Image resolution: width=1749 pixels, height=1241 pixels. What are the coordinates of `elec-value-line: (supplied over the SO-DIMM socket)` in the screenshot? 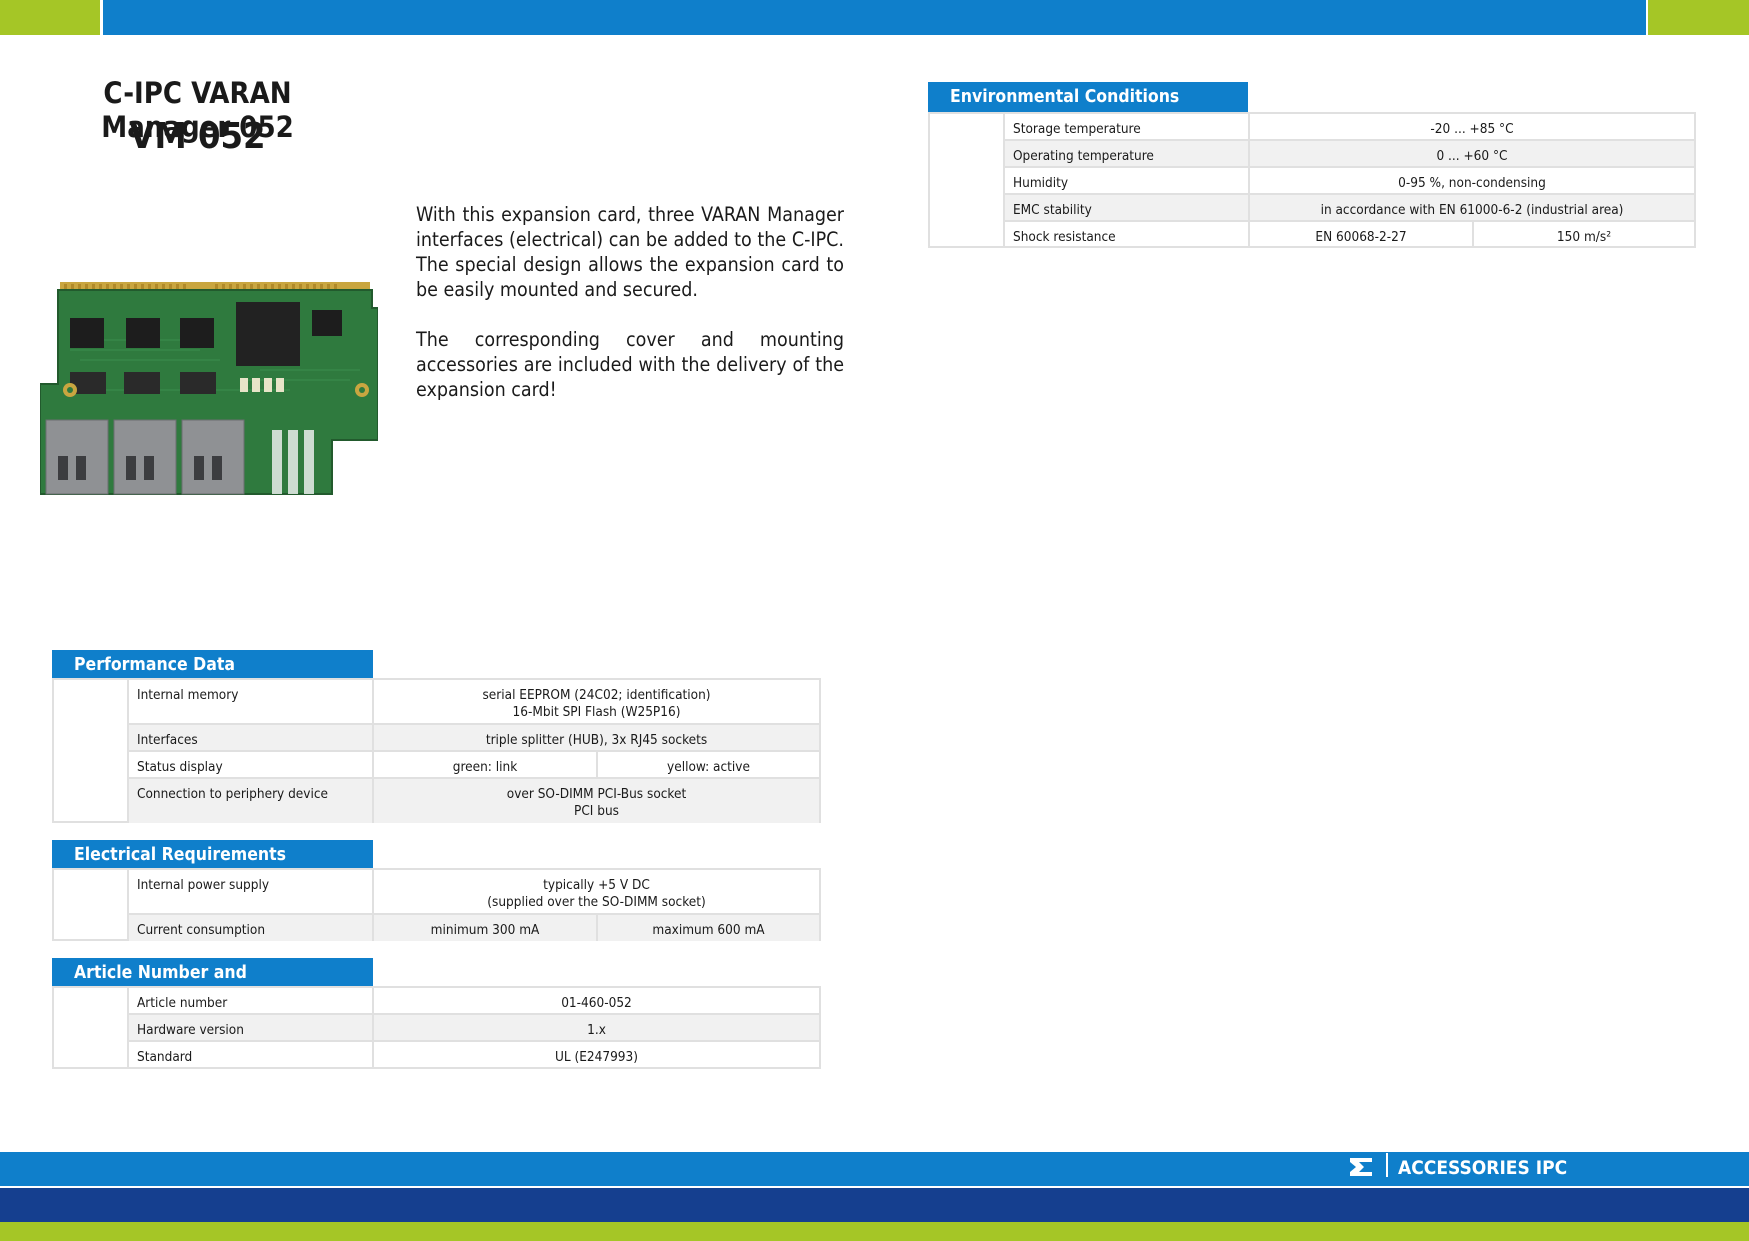 It's located at (596, 902).